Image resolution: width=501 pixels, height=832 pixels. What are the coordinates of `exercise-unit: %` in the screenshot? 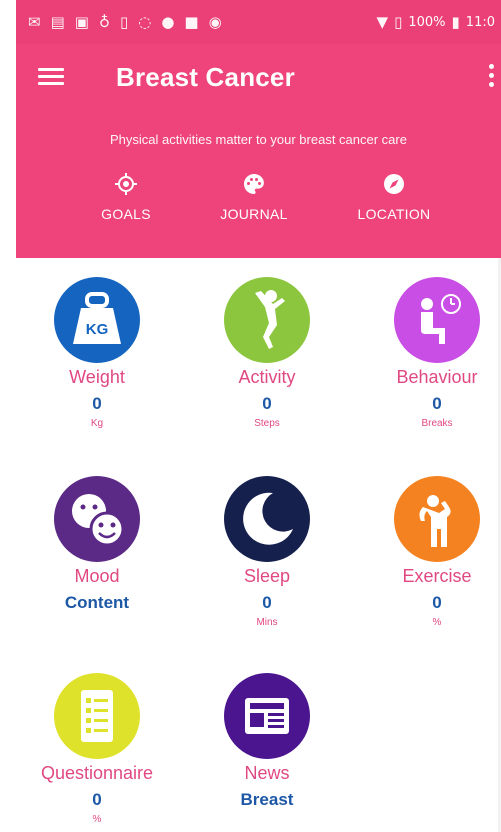 It's located at (437, 622).